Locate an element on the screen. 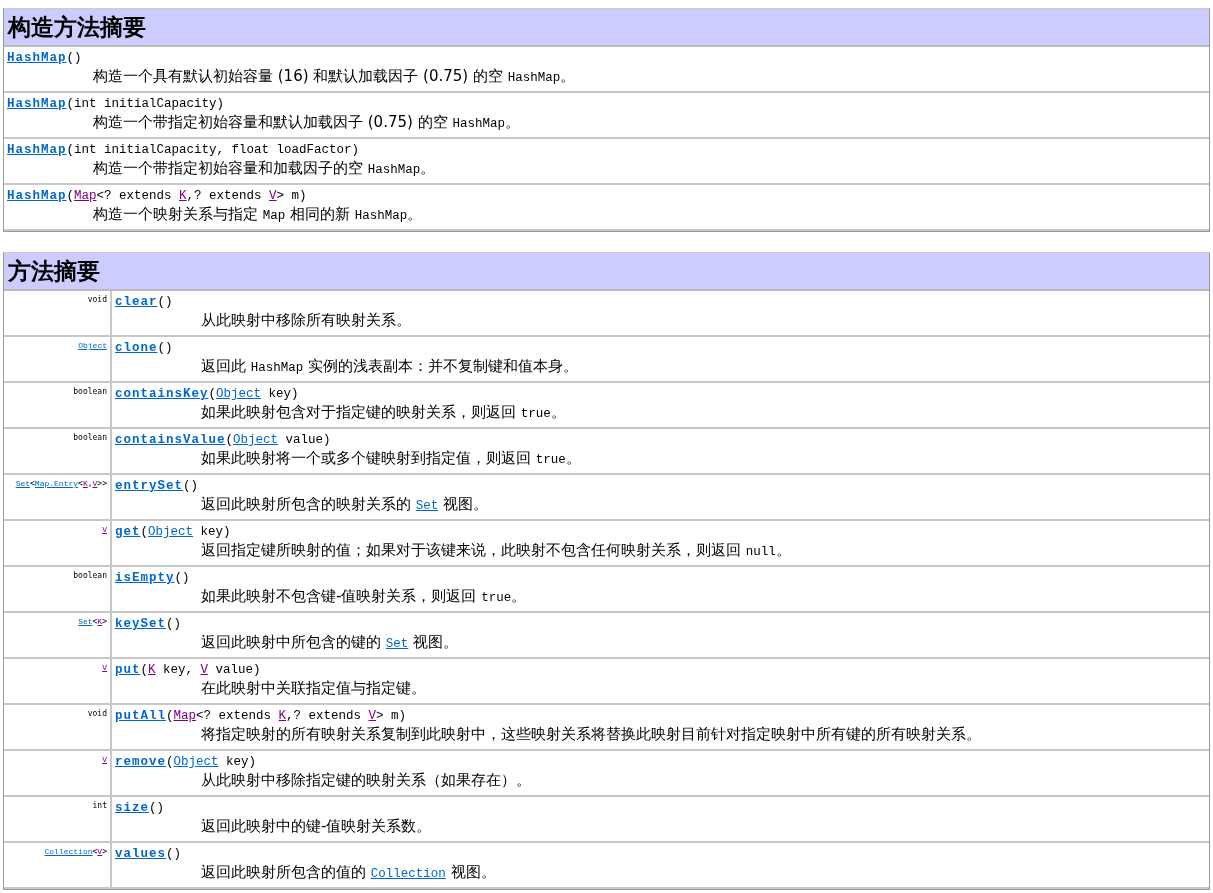  method-signature: size() is located at coordinates (140, 808).